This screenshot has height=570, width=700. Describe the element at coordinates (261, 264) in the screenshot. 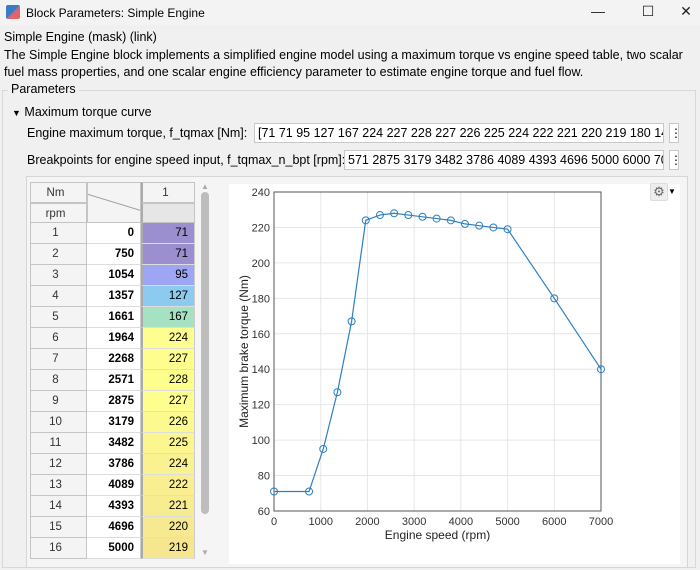

I see `y-tick-label: 200` at that location.